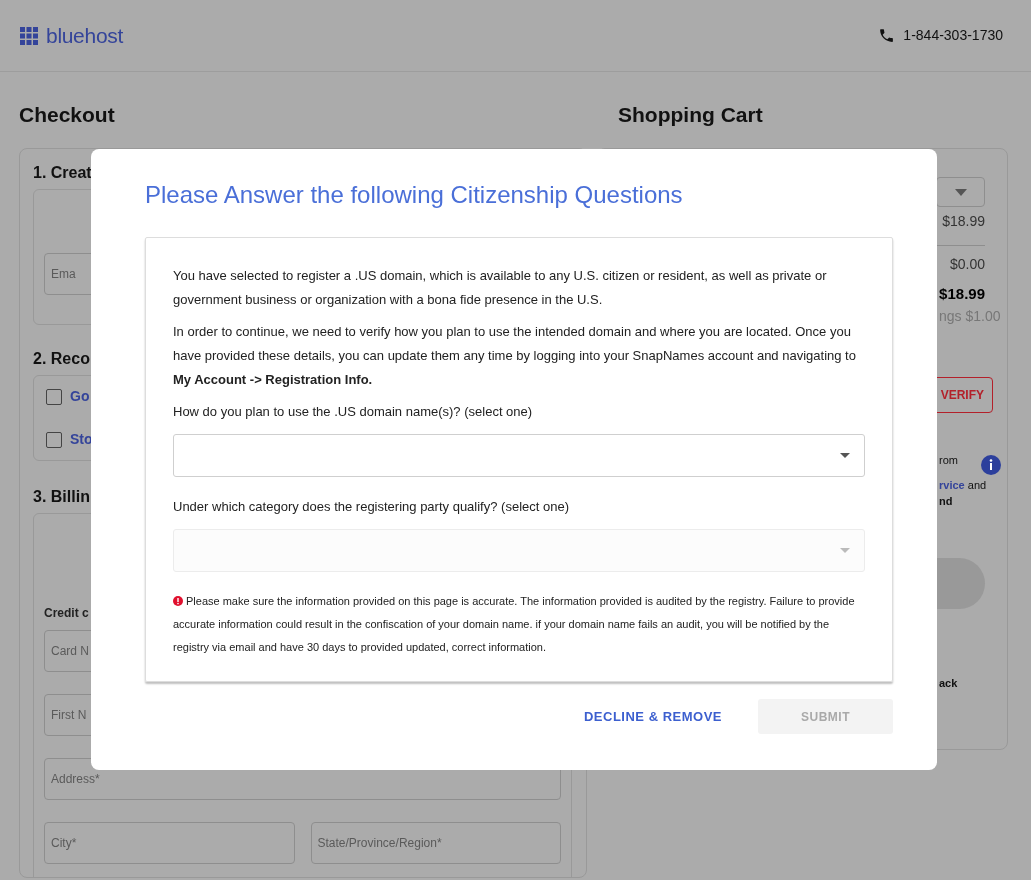 The height and width of the screenshot is (880, 1031). What do you see at coordinates (435, 843) in the screenshot?
I see `input-field: State/Province/Region*` at bounding box center [435, 843].